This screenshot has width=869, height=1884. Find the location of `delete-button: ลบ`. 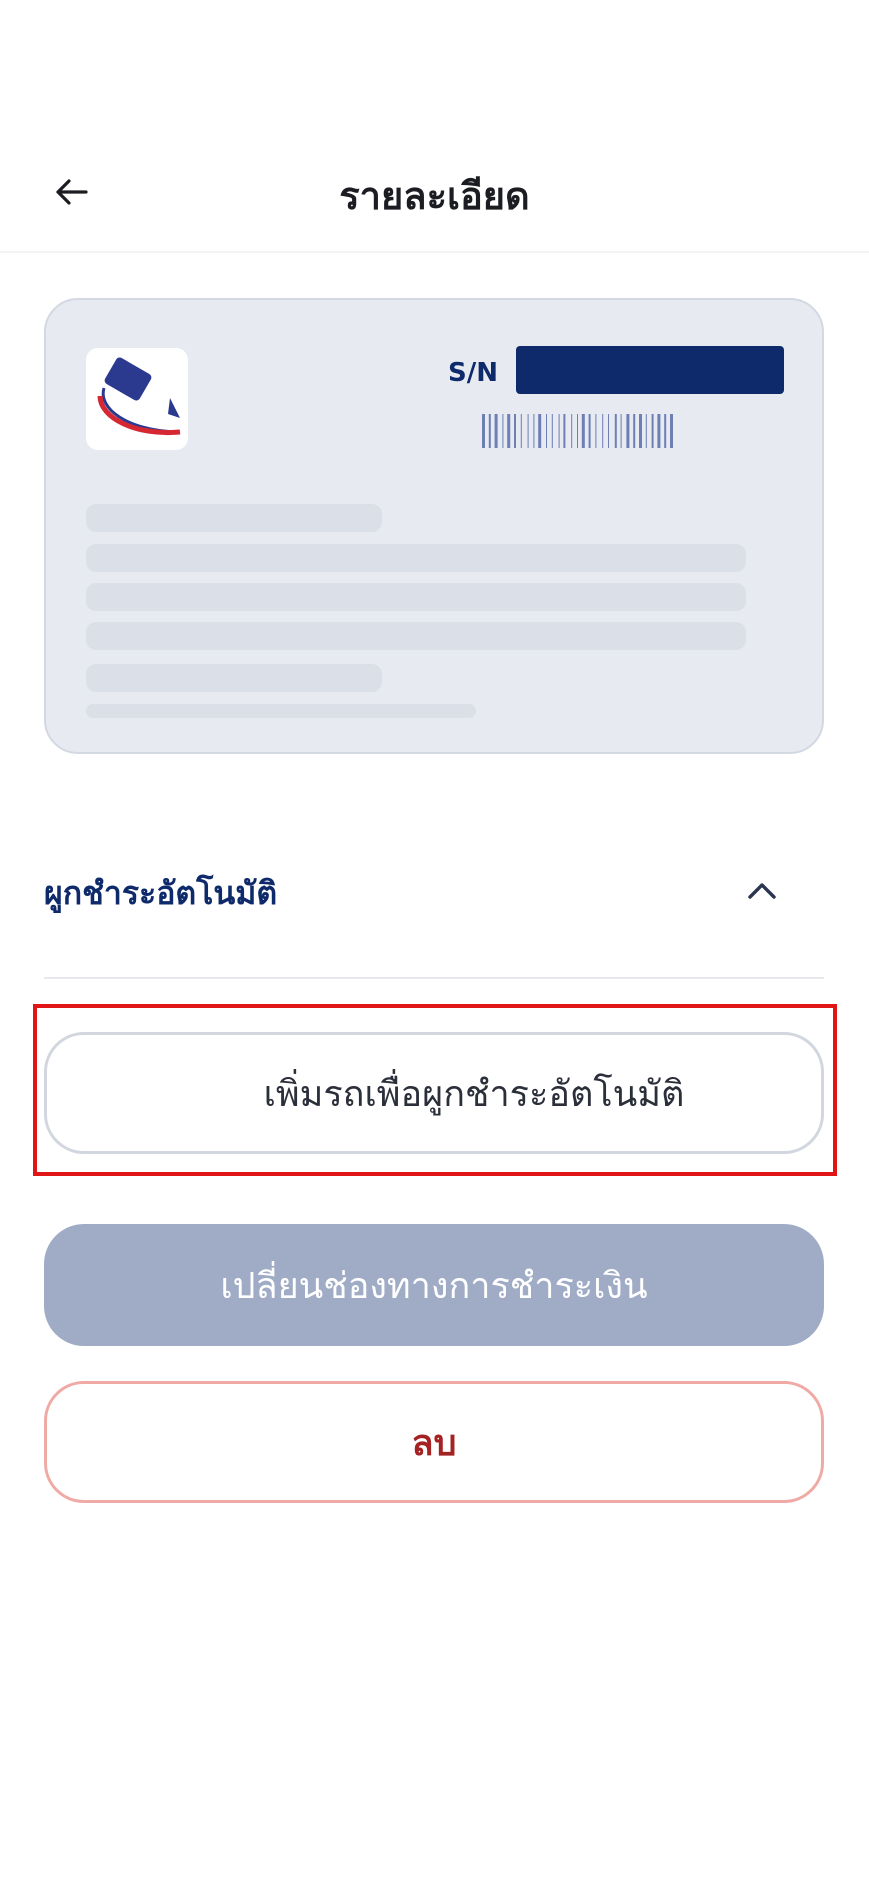

delete-button: ลบ is located at coordinates (434, 1442).